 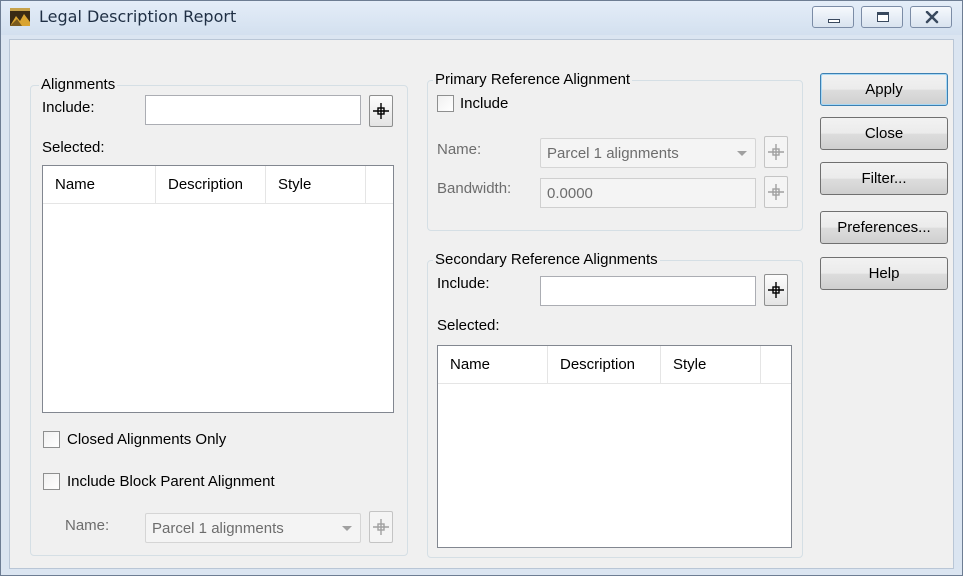 I want to click on primary-include-label: Include, so click(x=484, y=104).